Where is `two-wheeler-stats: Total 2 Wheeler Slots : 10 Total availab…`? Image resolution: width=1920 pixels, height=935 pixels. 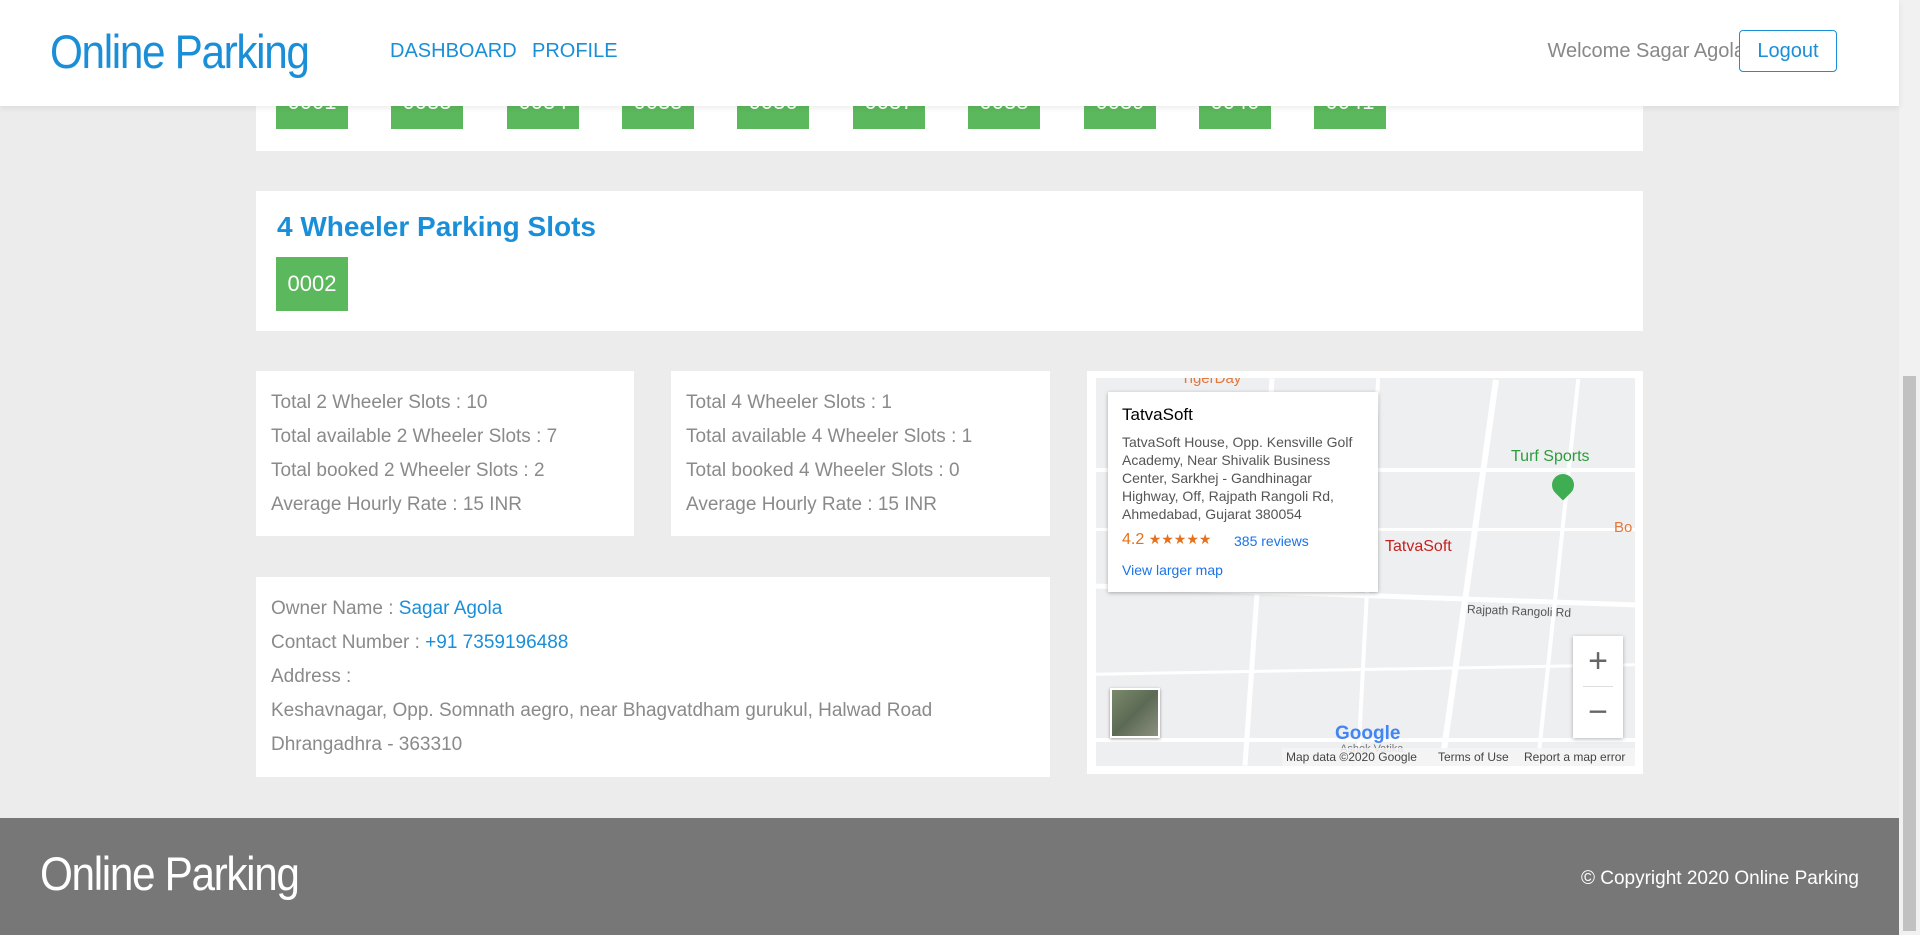
two-wheeler-stats: Total 2 Wheeler Slots : 10 Total availab… is located at coordinates (445, 453).